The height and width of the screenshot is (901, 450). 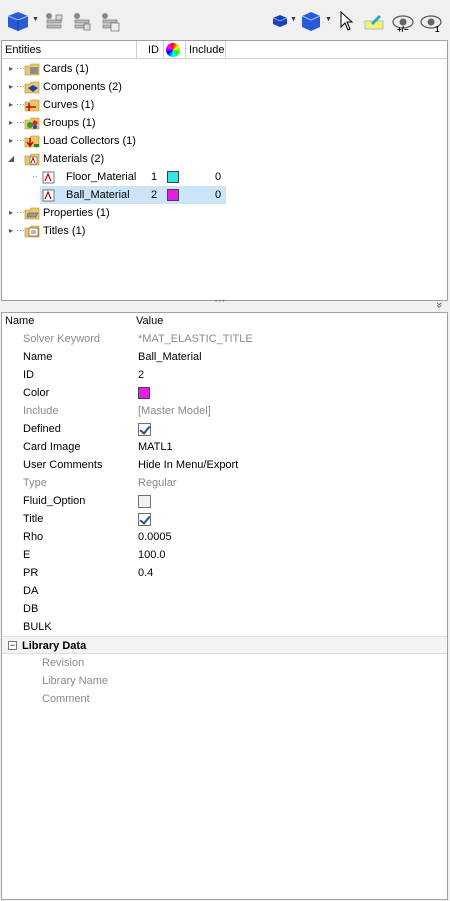 I want to click on prop-name: Color, so click(x=36, y=393).